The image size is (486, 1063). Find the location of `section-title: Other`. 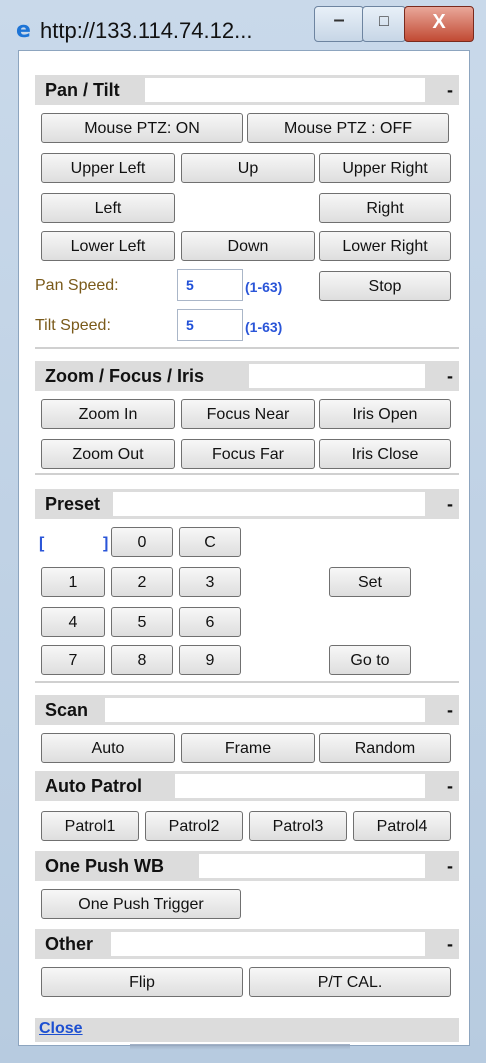

section-title: Other is located at coordinates (69, 944).